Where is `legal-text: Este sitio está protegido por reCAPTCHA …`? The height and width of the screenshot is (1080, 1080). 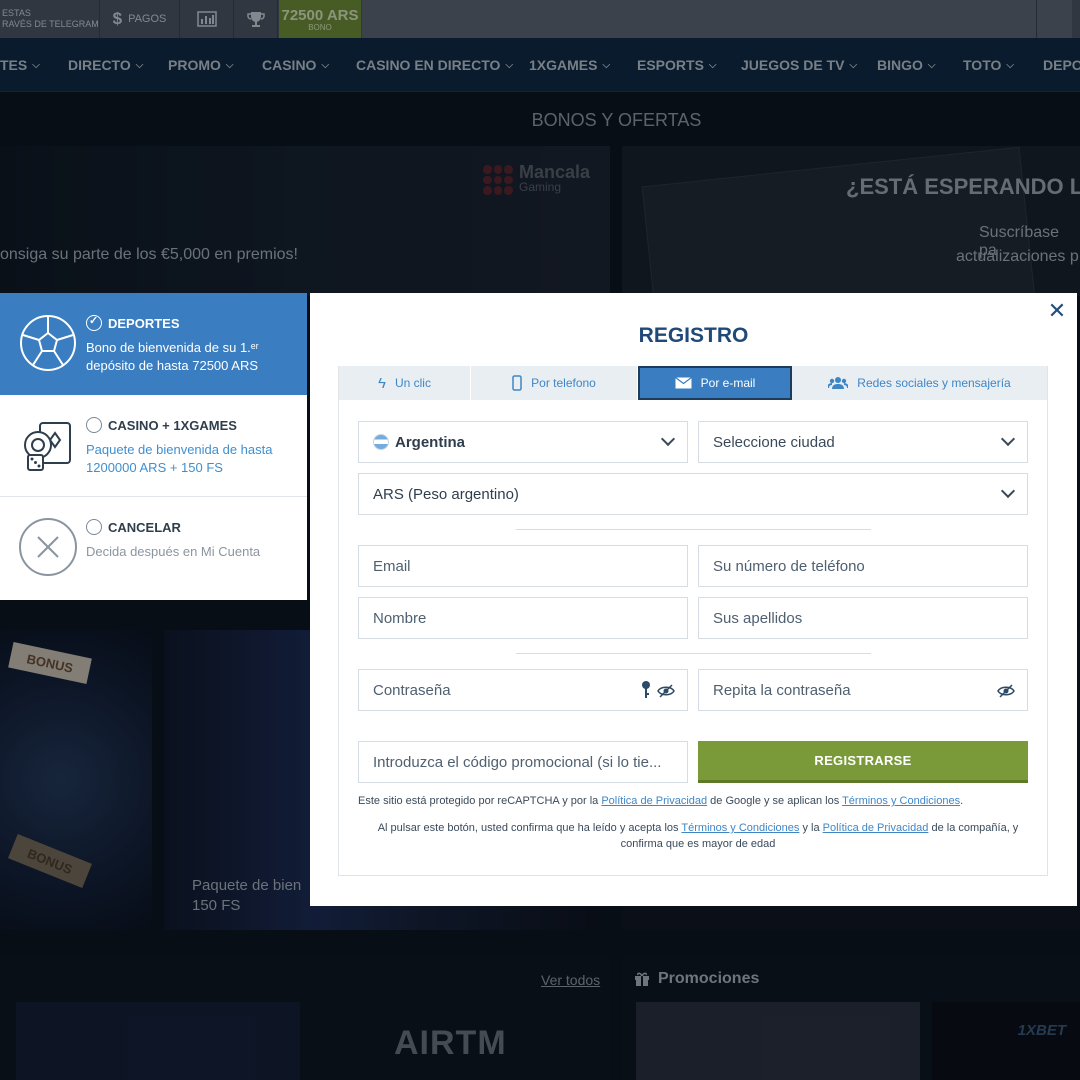
legal-text: Este sitio está protegido por reCAPTCHA … is located at coordinates (480, 801).